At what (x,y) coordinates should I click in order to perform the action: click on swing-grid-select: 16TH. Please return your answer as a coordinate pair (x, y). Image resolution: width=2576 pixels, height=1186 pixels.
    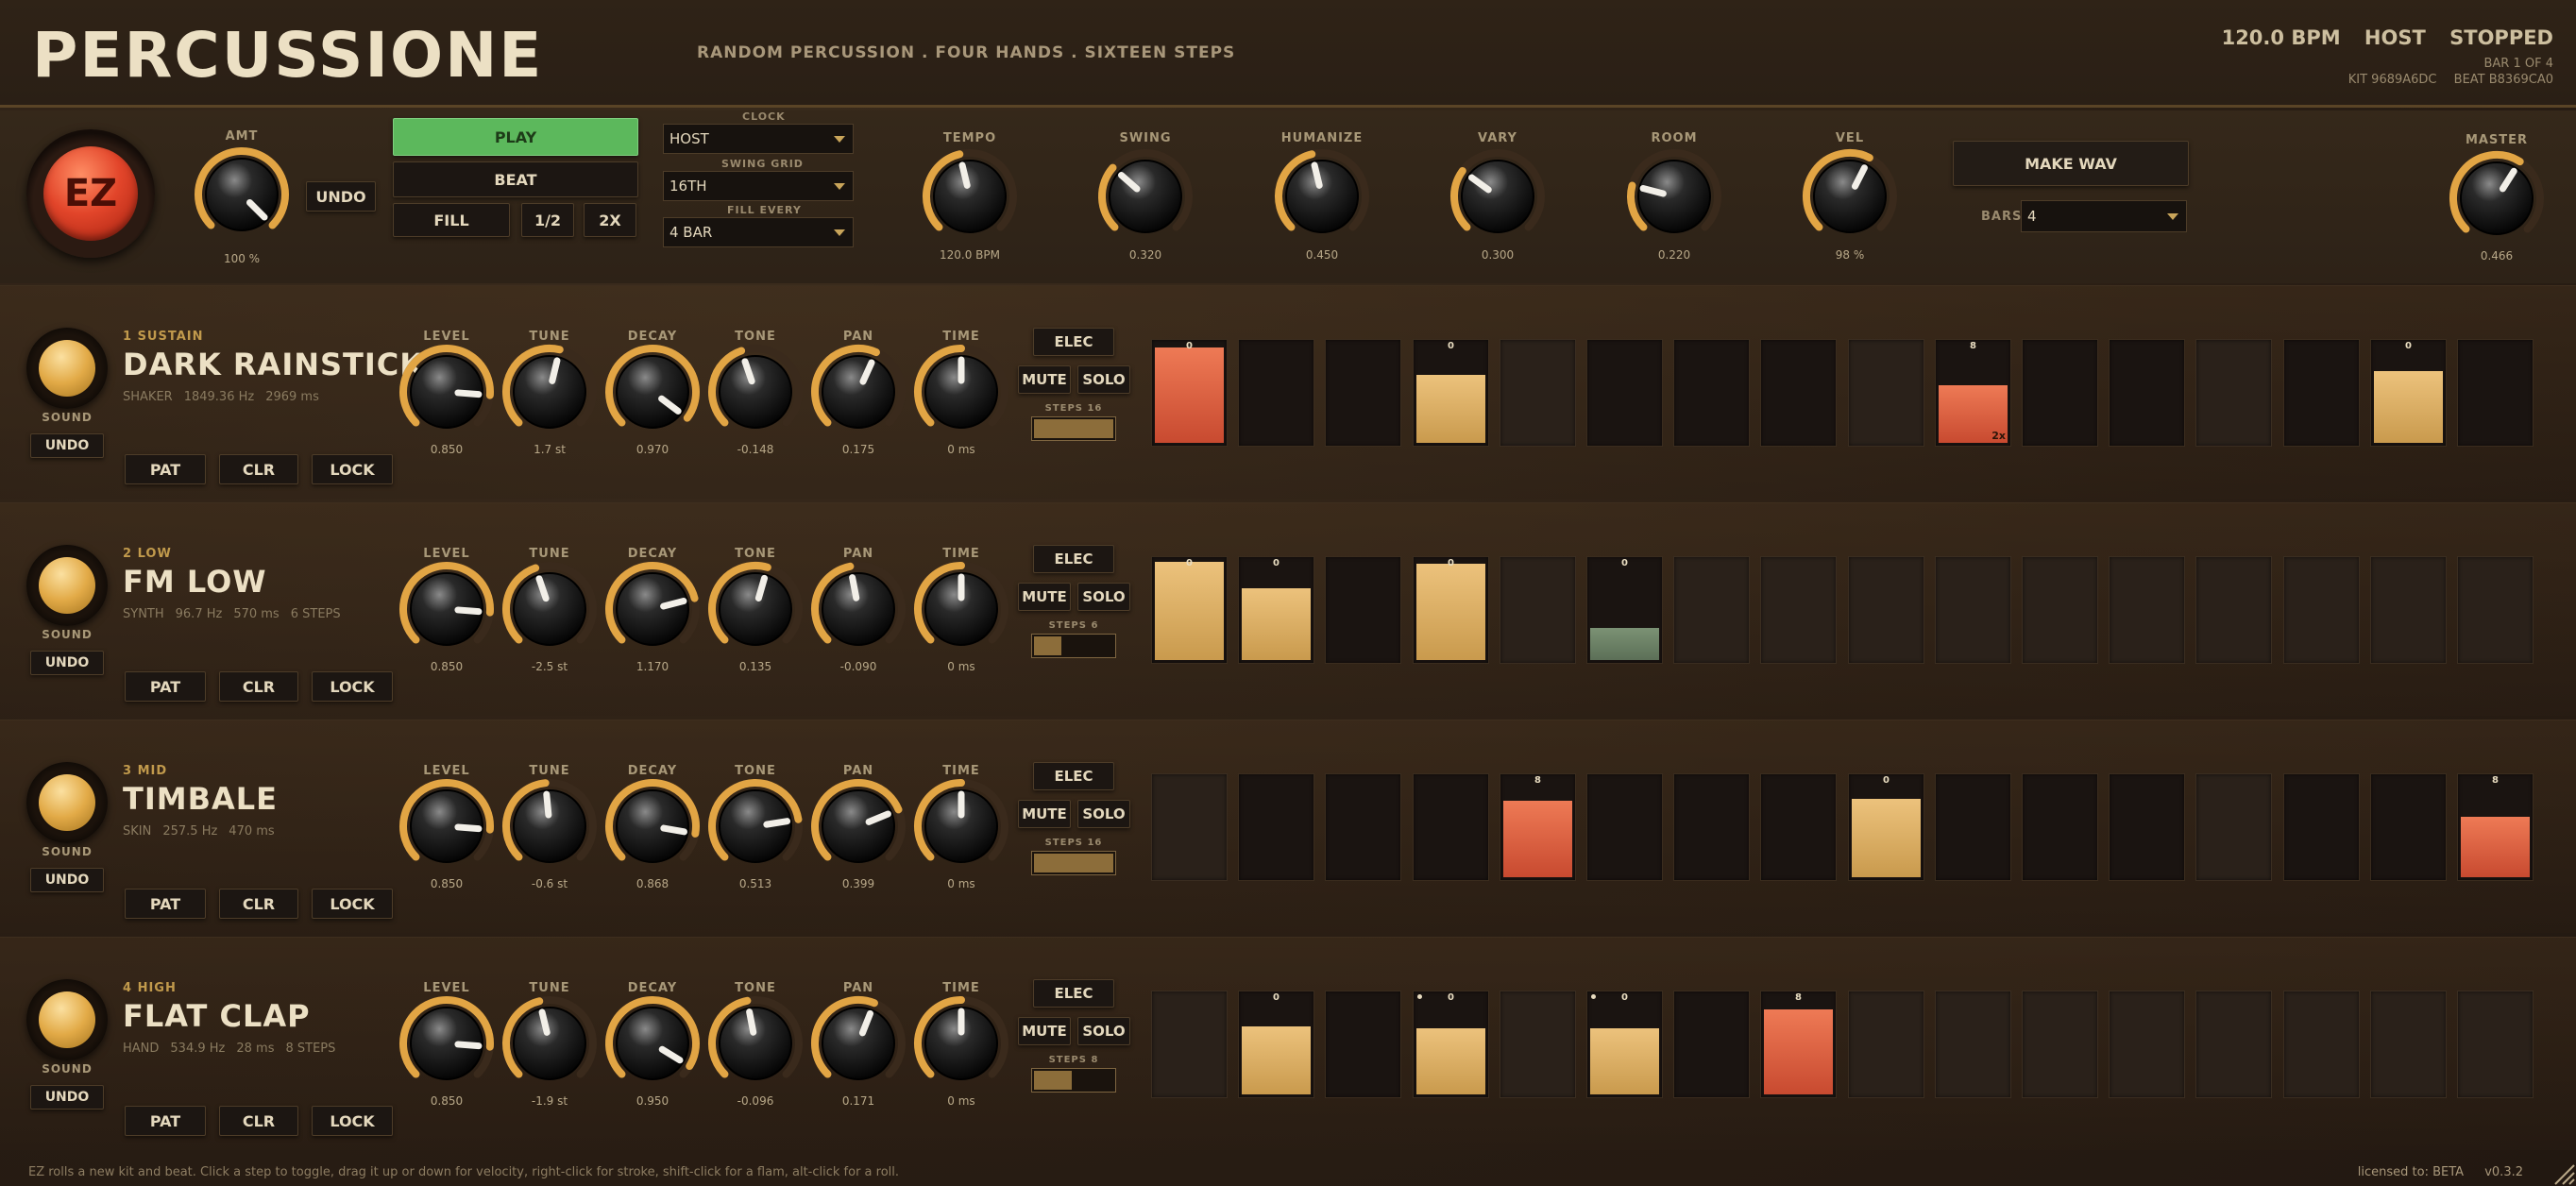
    Looking at the image, I should click on (758, 186).